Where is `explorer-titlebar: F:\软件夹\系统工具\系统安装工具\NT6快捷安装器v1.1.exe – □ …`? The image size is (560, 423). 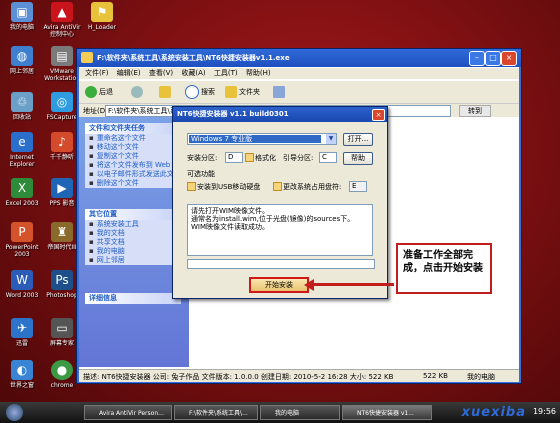 explorer-titlebar: F:\软件夹\系统工具\系统安装工具\NT6快捷安装器v1.1.exe – □ … is located at coordinates (299, 58).